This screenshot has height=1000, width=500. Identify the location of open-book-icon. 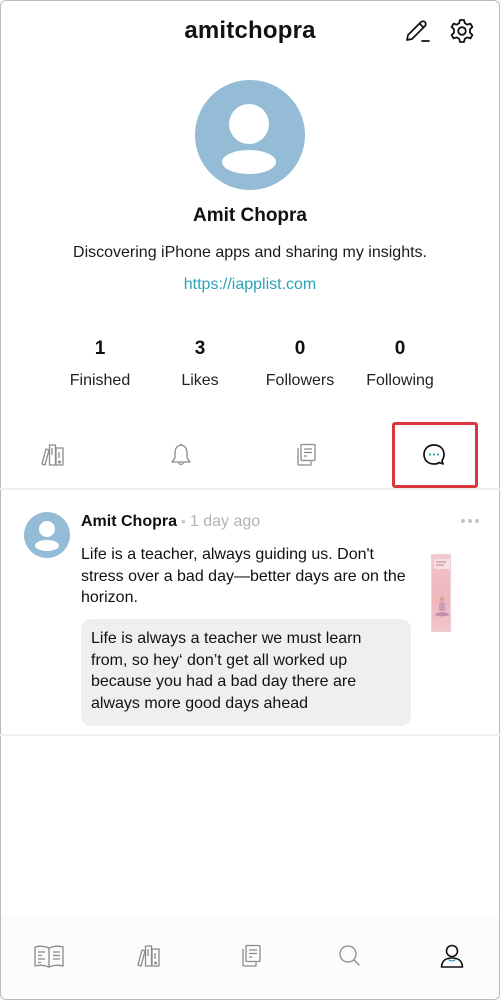
(49, 956).